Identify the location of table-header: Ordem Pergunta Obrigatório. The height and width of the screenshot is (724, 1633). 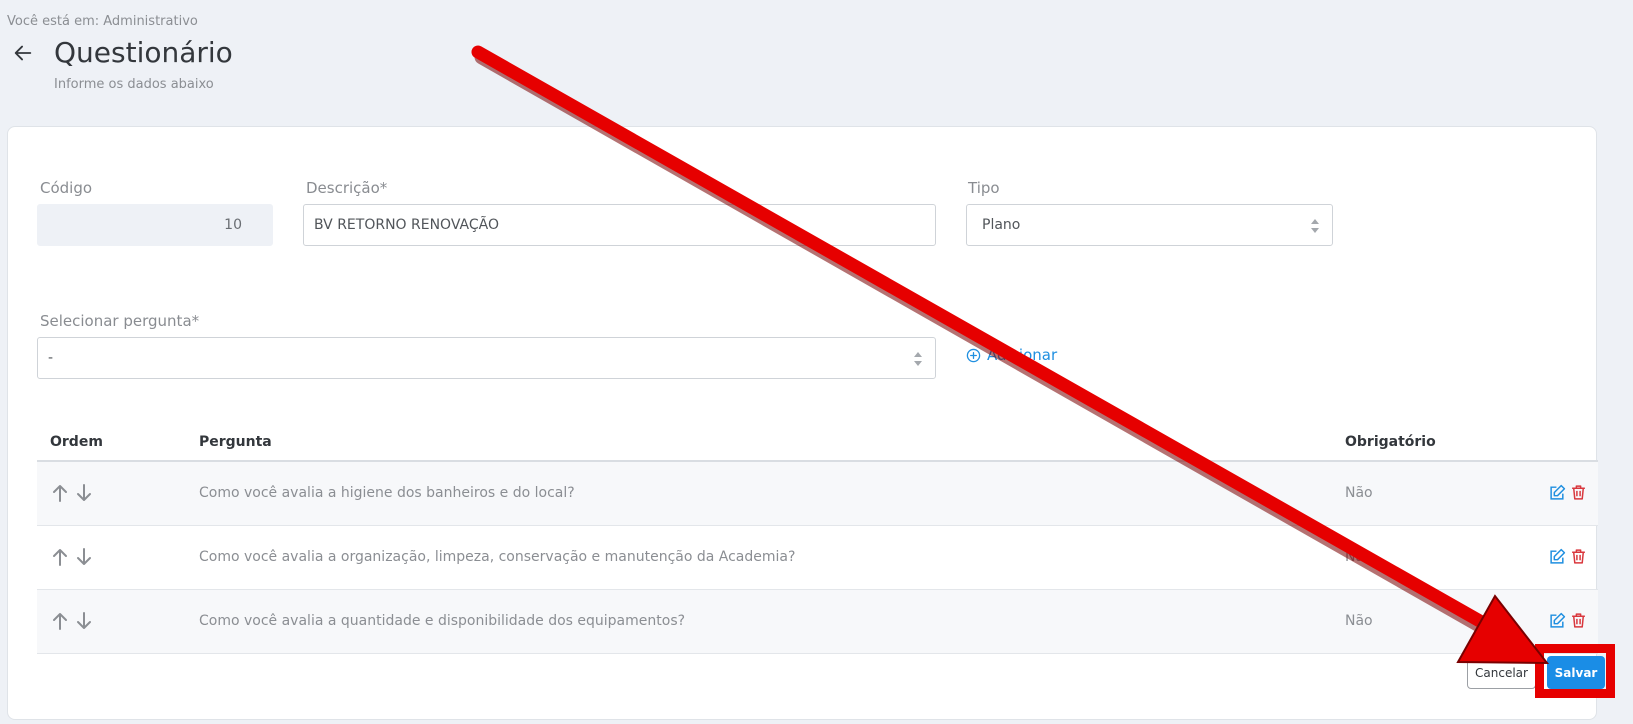
(817, 441).